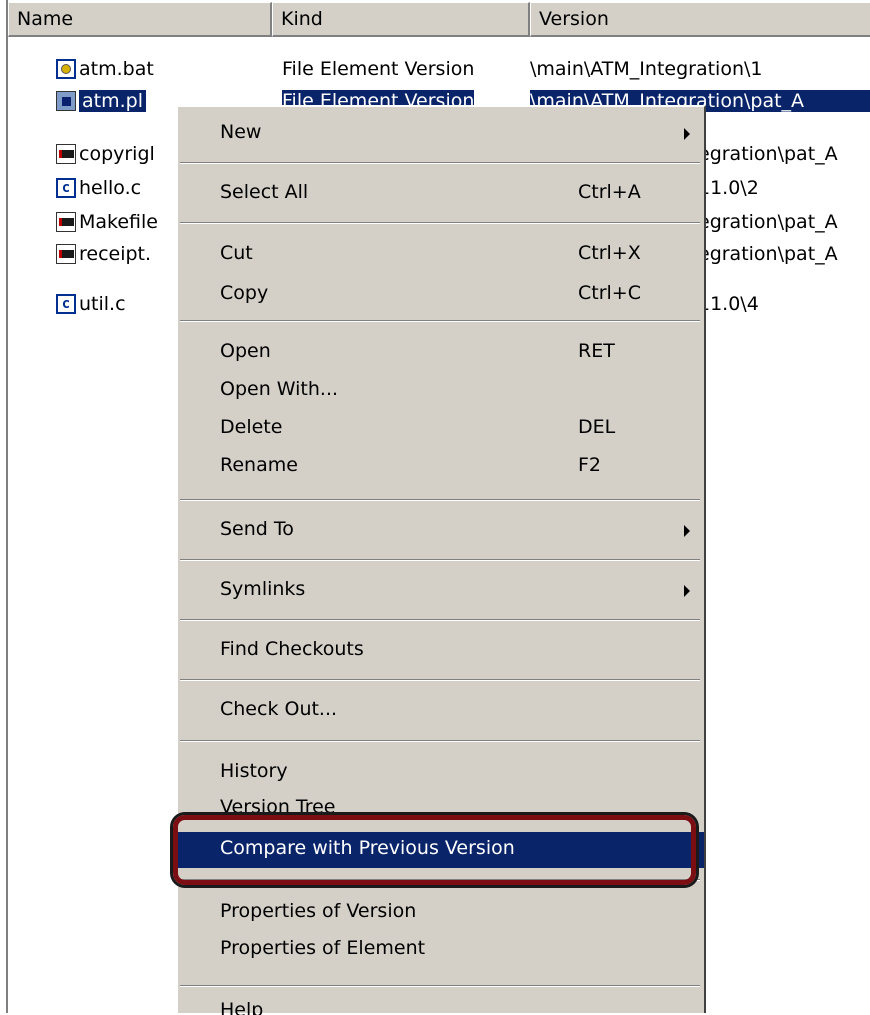  Describe the element at coordinates (728, 188) in the screenshot. I see `file-version: 11.0\2` at that location.